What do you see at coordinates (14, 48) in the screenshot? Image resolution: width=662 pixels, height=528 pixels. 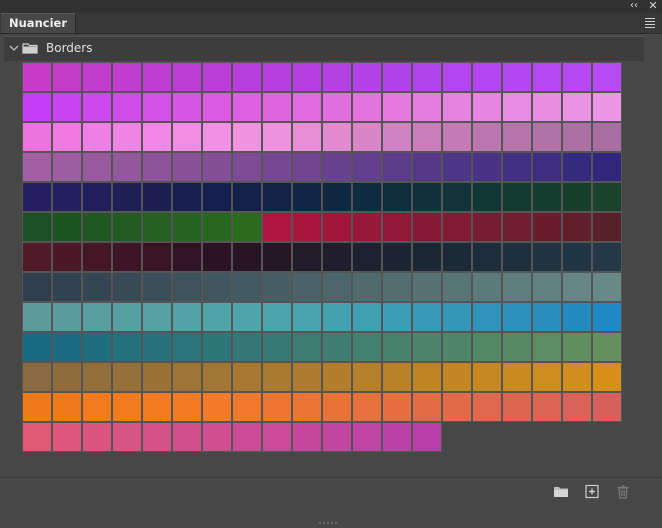 I see `chevron-down-icon` at bounding box center [14, 48].